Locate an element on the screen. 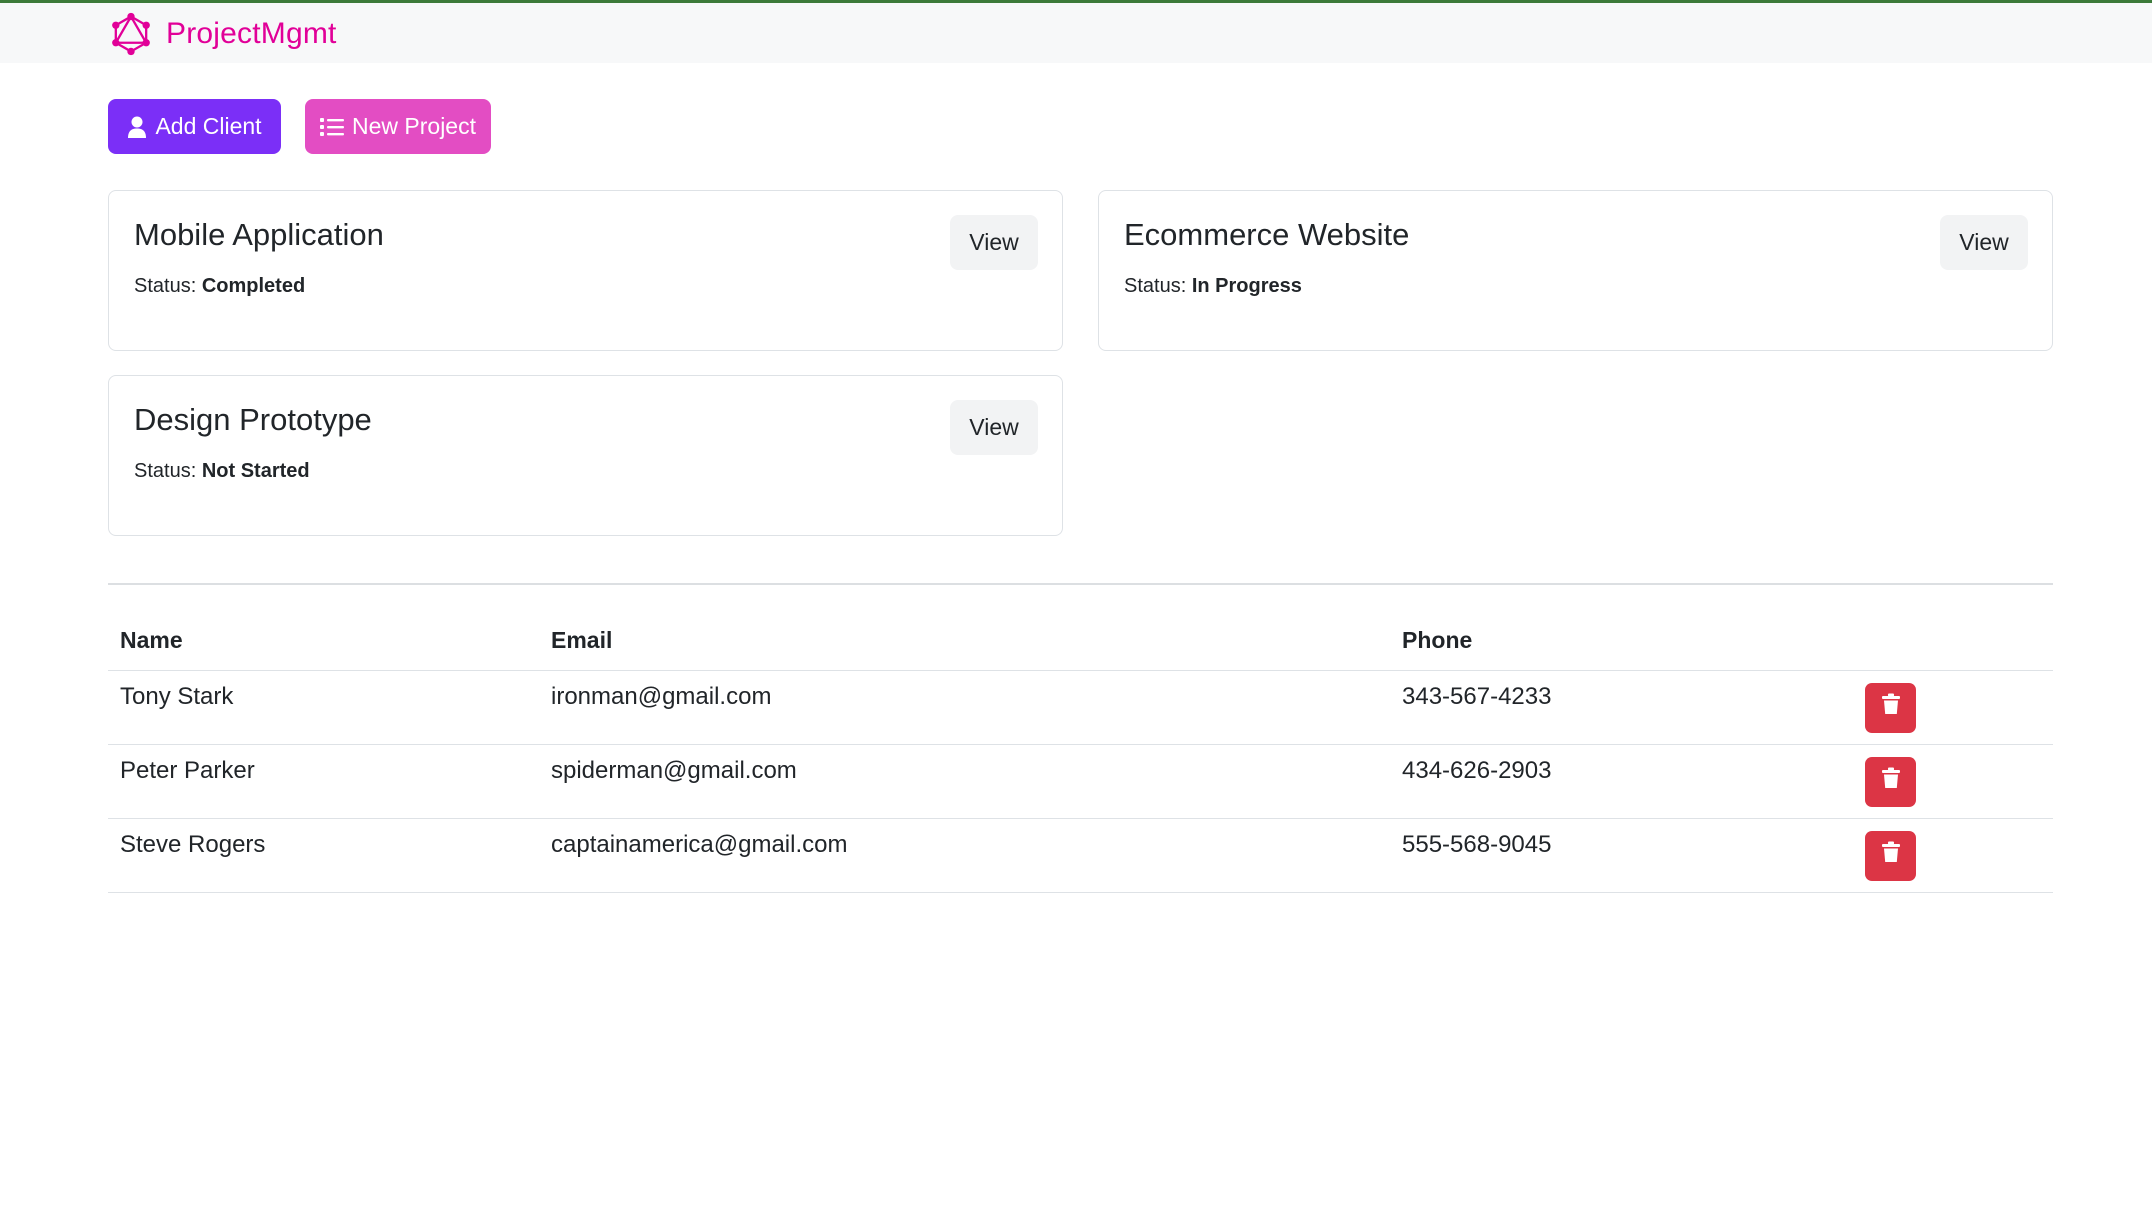 The height and width of the screenshot is (1223, 2152). client-email: ironman@gmail.com is located at coordinates (661, 696).